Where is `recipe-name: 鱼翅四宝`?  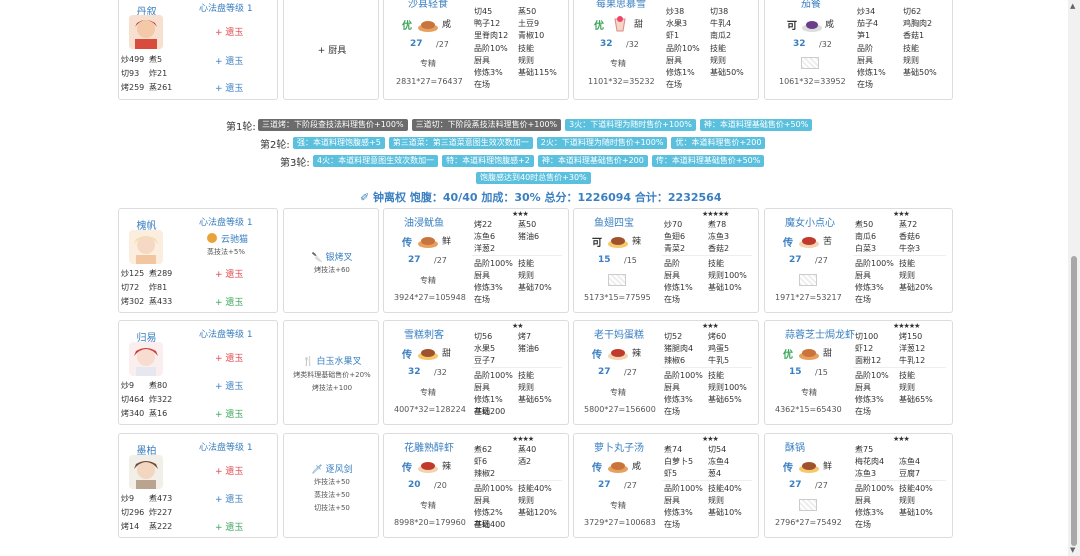
recipe-name: 鱼翅四宝 is located at coordinates (614, 221).